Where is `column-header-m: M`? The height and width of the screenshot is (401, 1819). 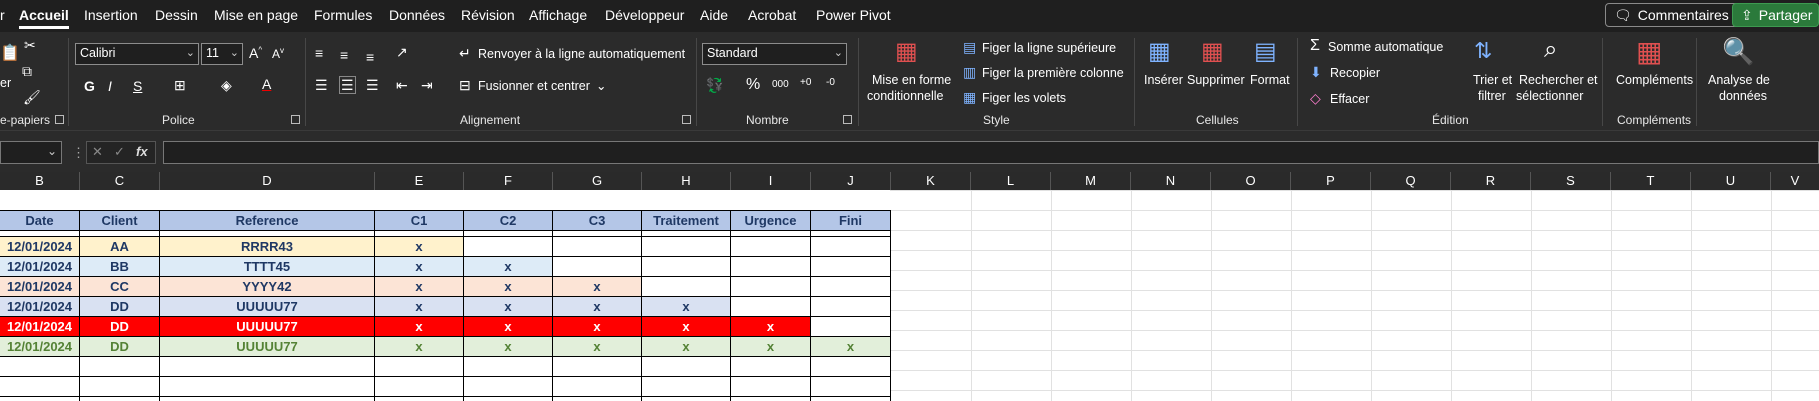 column-header-m: M is located at coordinates (1091, 181).